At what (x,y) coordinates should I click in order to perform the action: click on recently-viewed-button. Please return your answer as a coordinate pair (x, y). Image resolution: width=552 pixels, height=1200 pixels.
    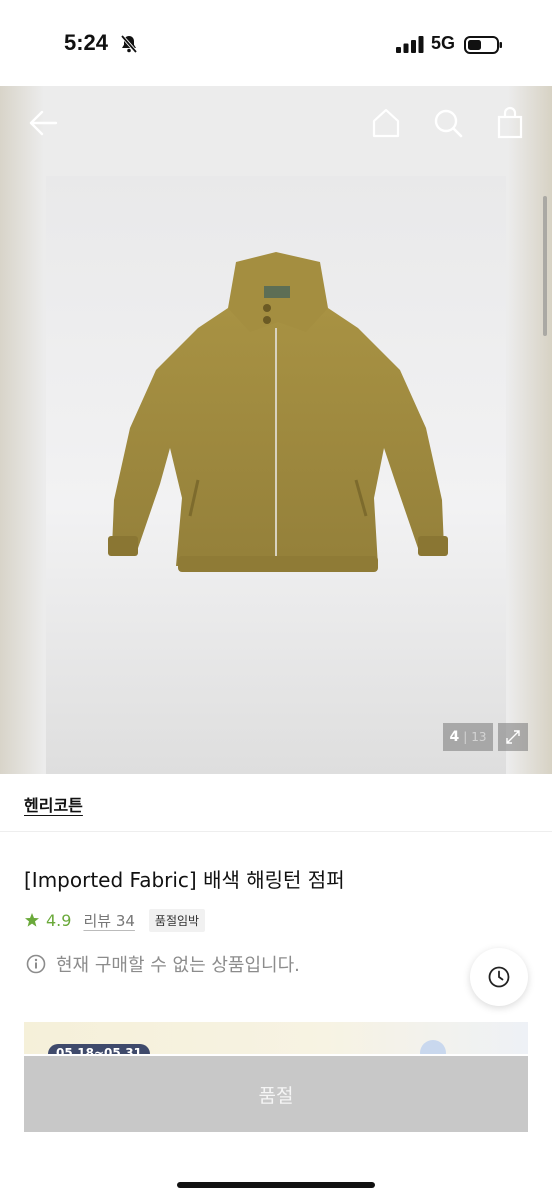
    Looking at the image, I should click on (499, 977).